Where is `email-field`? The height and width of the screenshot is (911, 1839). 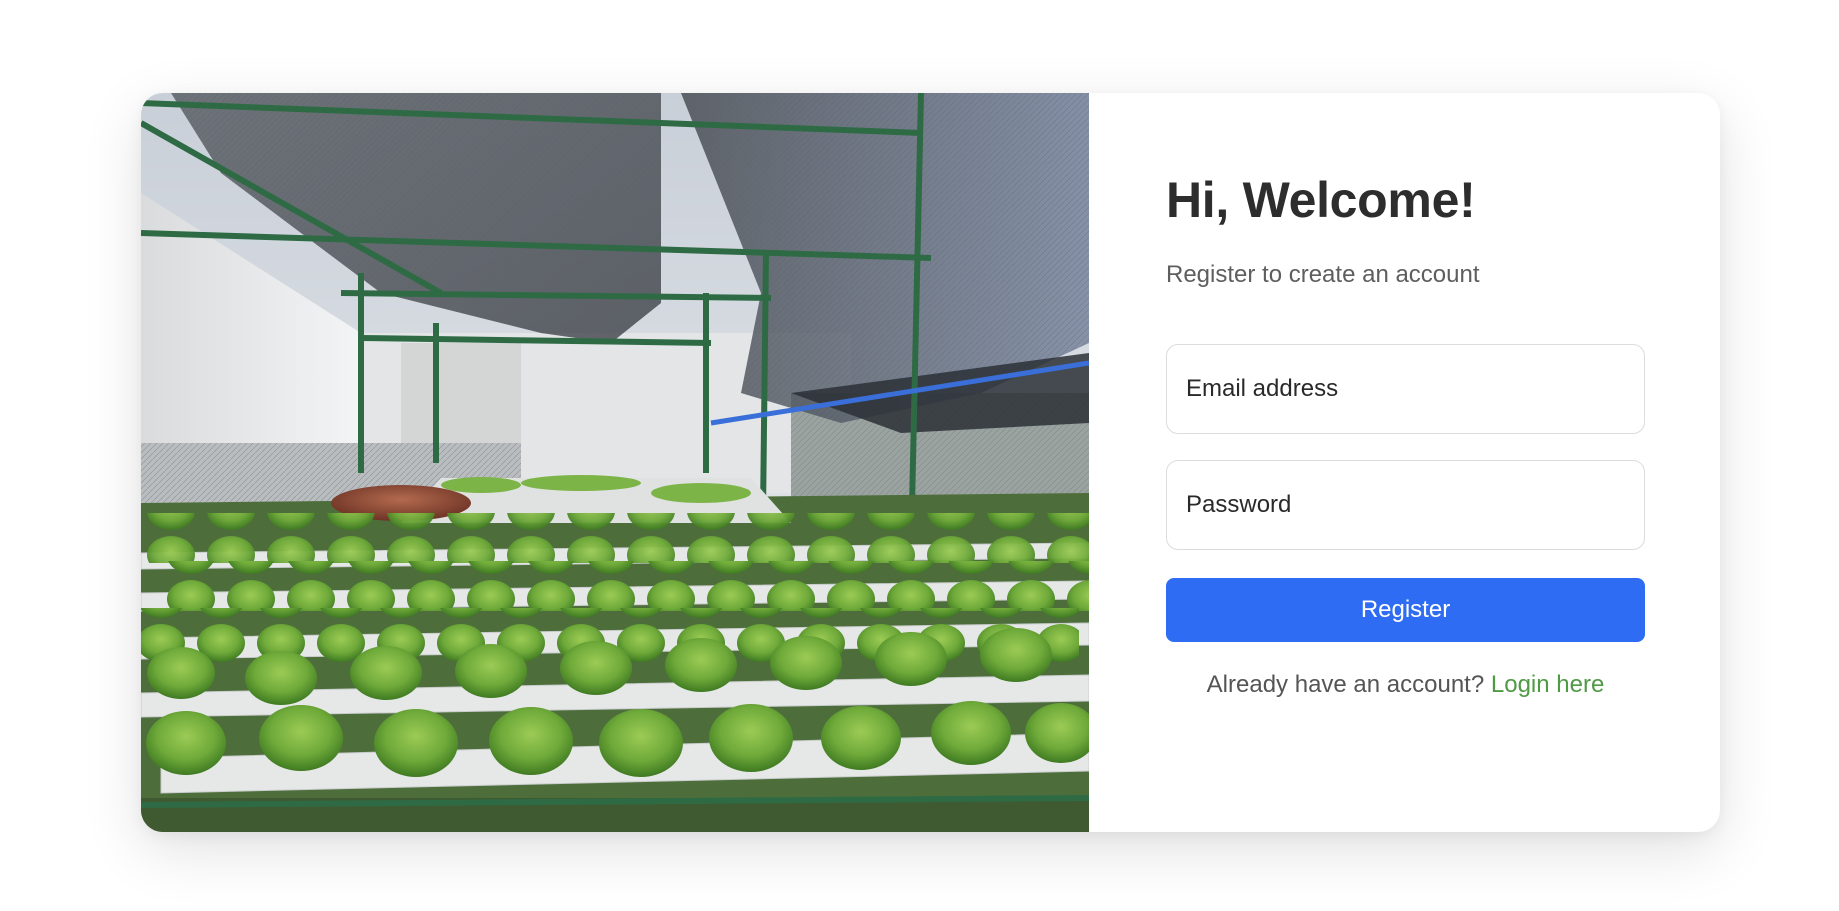 email-field is located at coordinates (1405, 389).